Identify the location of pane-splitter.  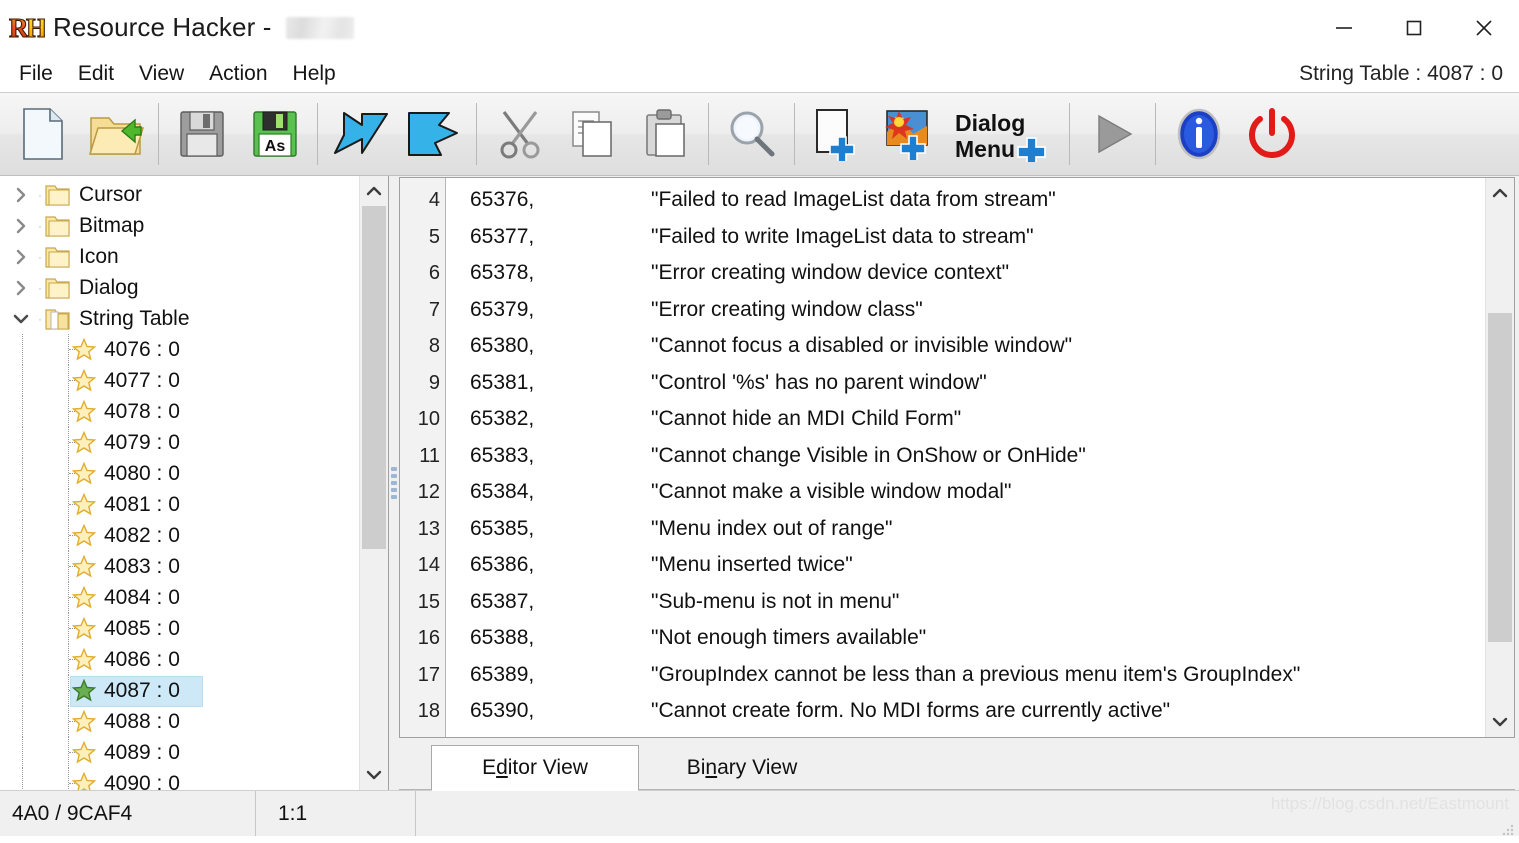
(394, 483).